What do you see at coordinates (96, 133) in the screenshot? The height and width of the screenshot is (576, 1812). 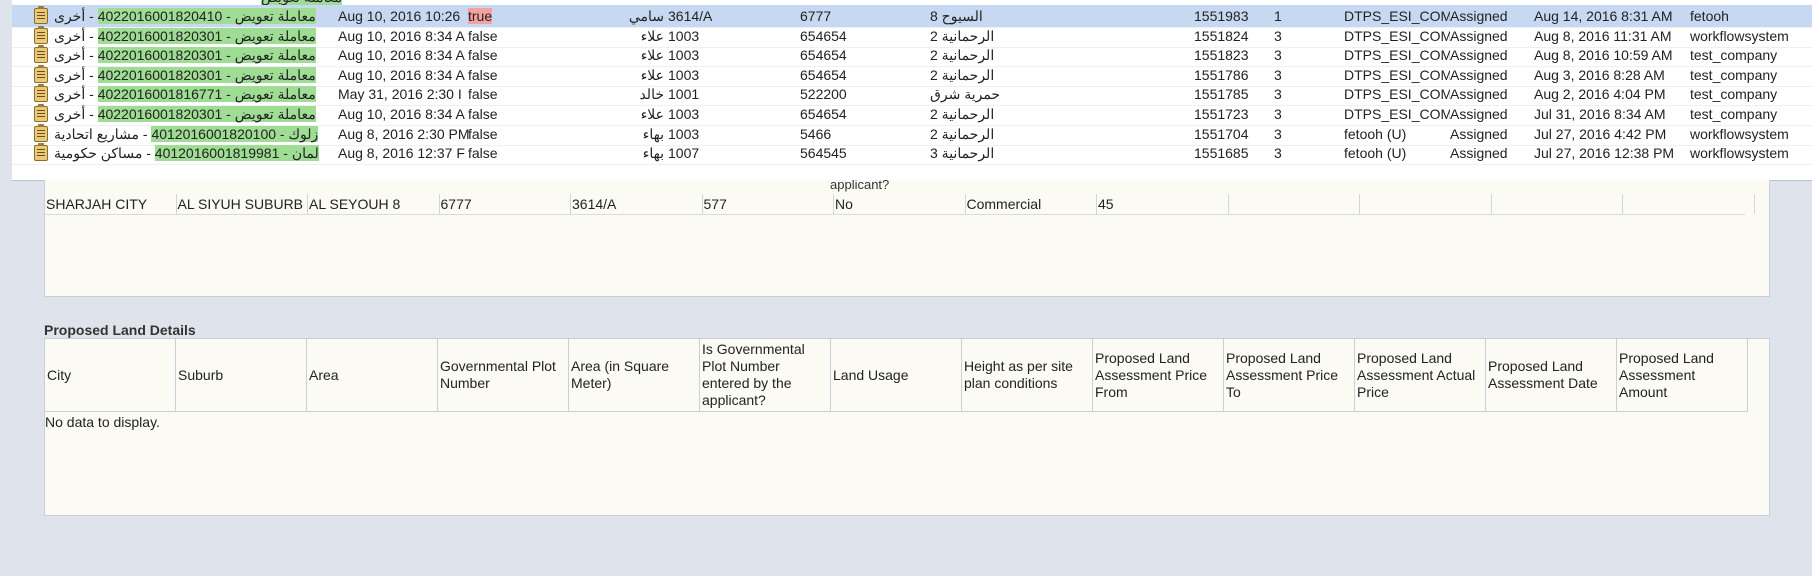 I see `task-category: مشاريع اتحادية` at bounding box center [96, 133].